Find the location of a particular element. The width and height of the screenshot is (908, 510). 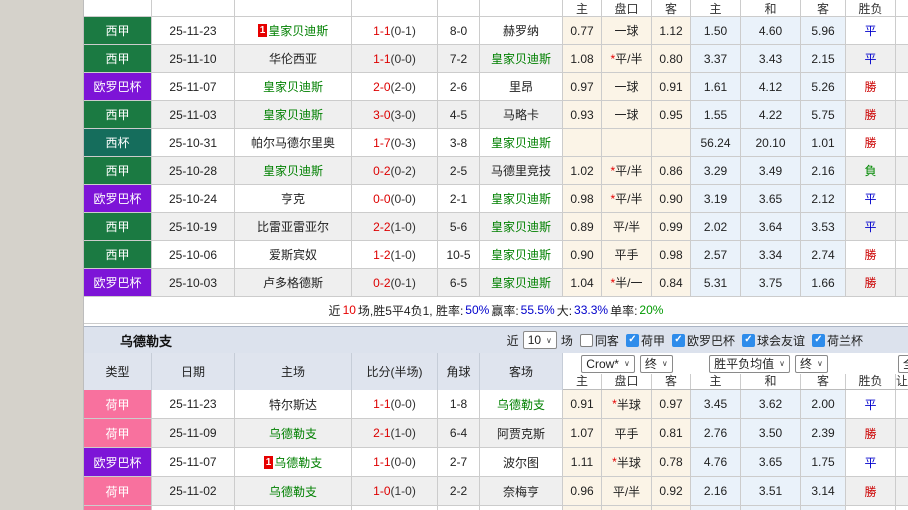

league-filter-checkbox-2: ✓ is located at coordinates (748, 340).